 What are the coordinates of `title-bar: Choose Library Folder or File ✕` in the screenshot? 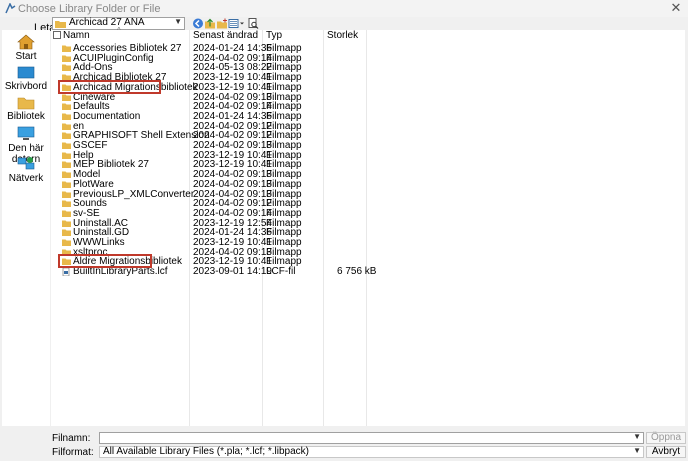 It's located at (344, 8).